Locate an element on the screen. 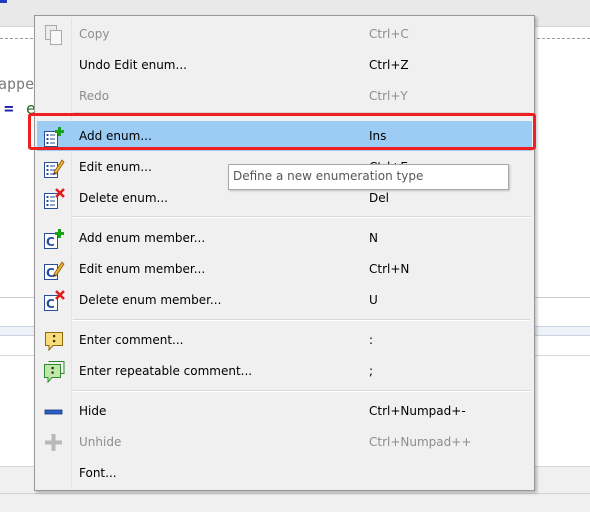  menu-item-add-enum-member: C Add enum member... N is located at coordinates (284, 238).